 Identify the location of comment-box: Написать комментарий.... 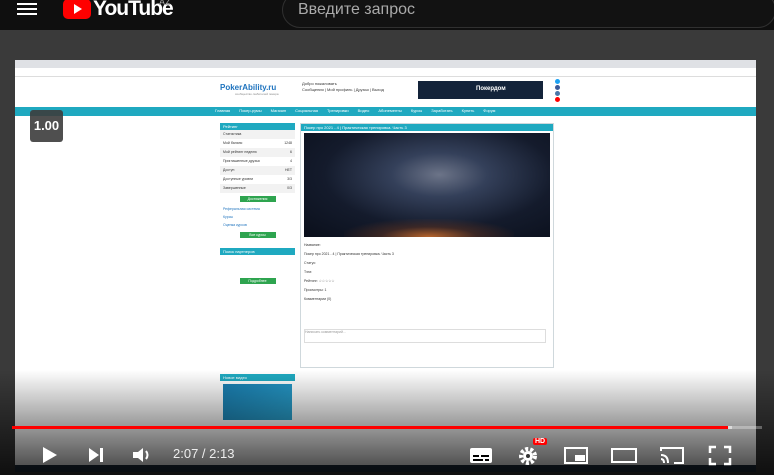
(425, 336).